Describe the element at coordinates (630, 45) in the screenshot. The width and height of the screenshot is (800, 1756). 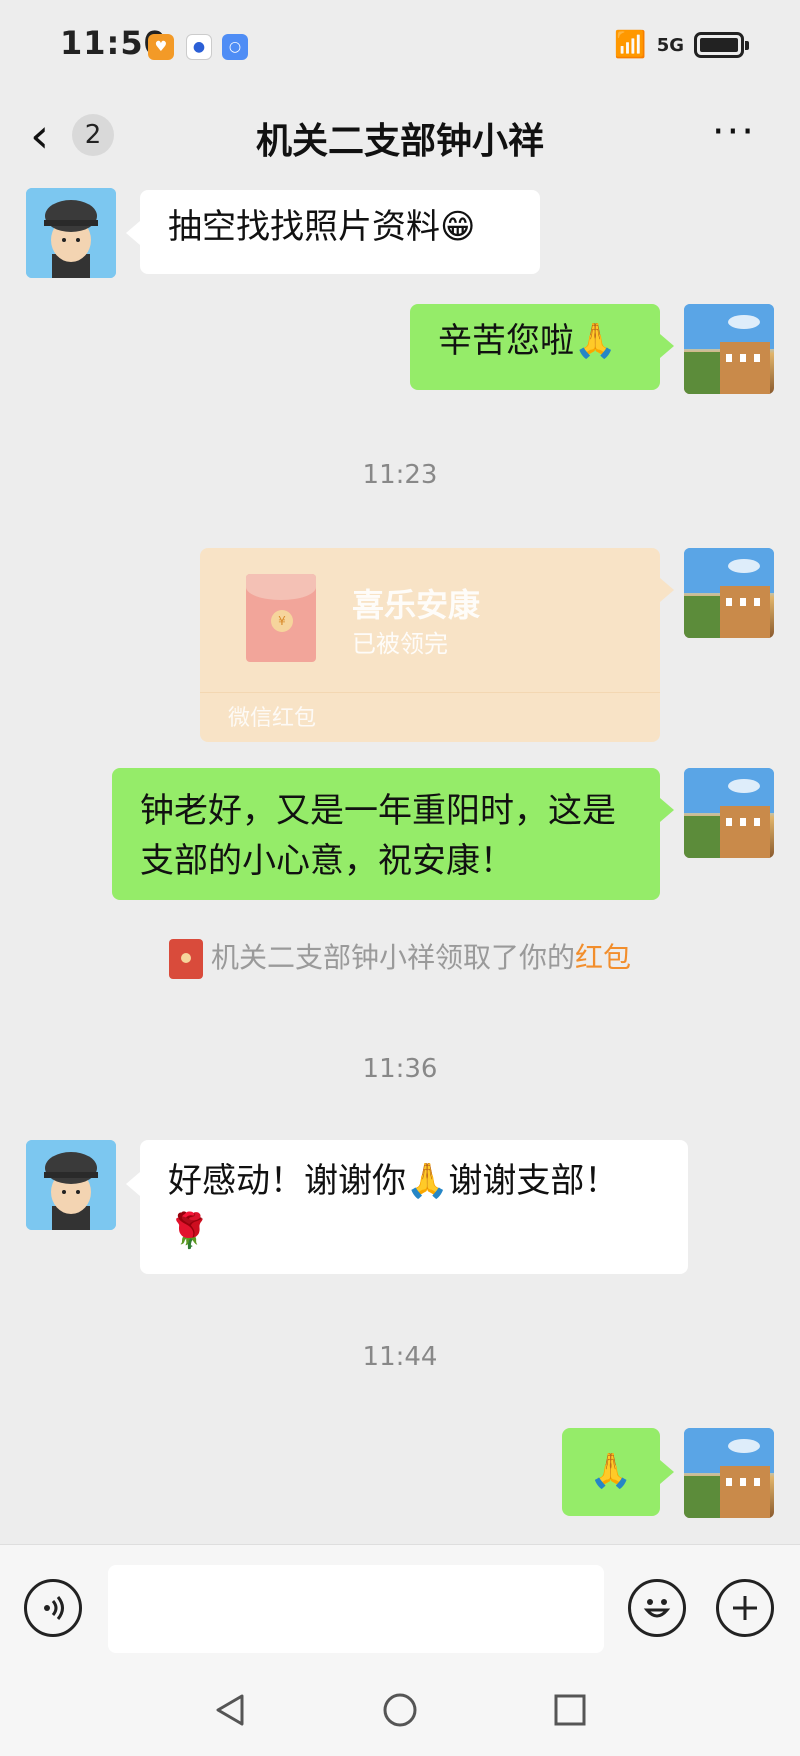
I see `wifi-icon: 📶` at that location.